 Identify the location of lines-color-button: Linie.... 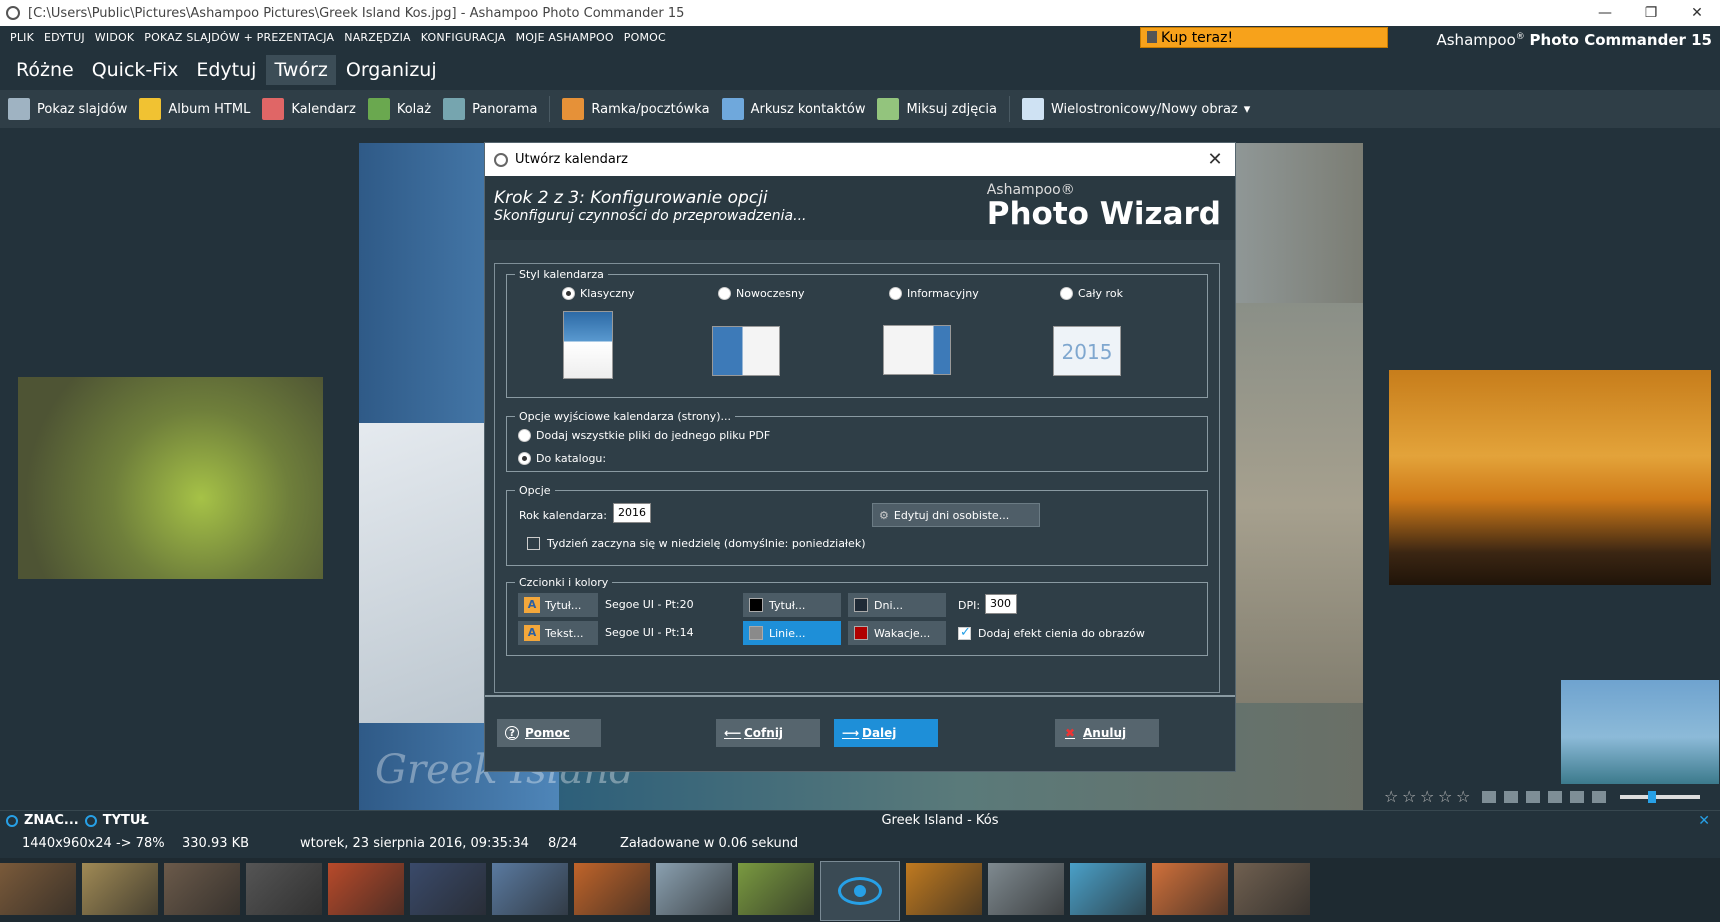
(792, 633).